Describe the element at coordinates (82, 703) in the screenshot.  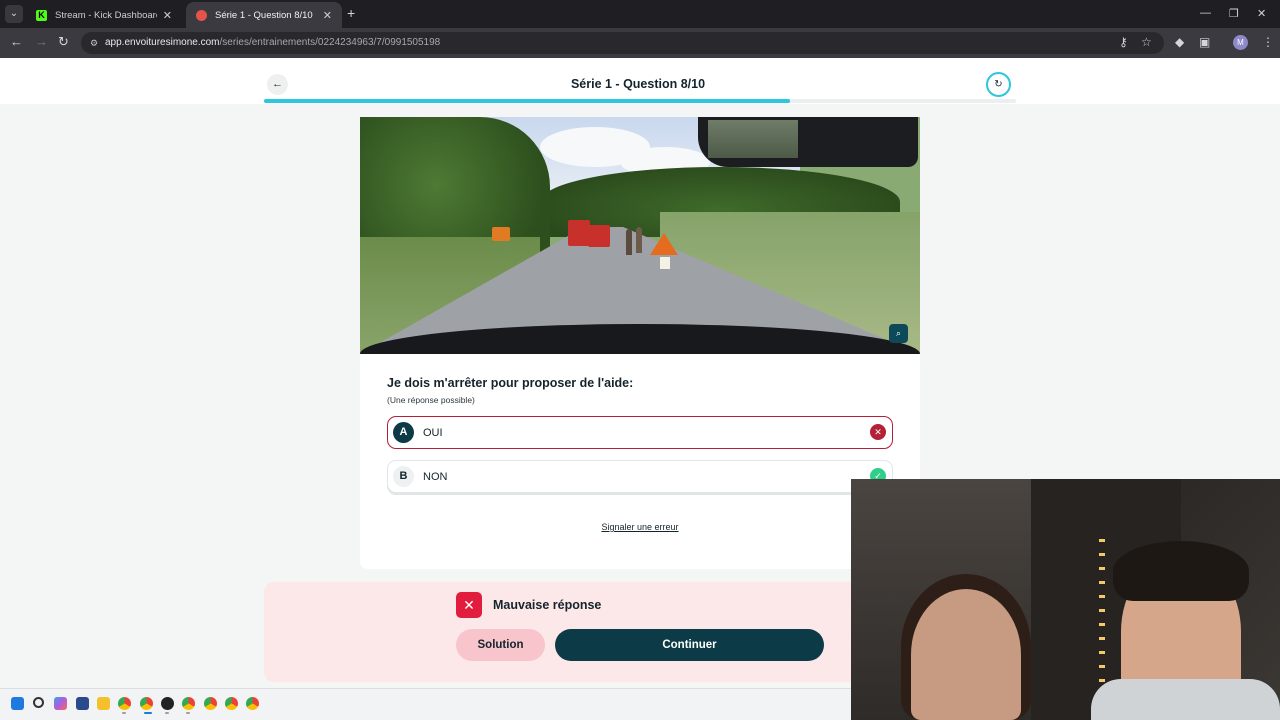
I see `task-view-icon` at that location.